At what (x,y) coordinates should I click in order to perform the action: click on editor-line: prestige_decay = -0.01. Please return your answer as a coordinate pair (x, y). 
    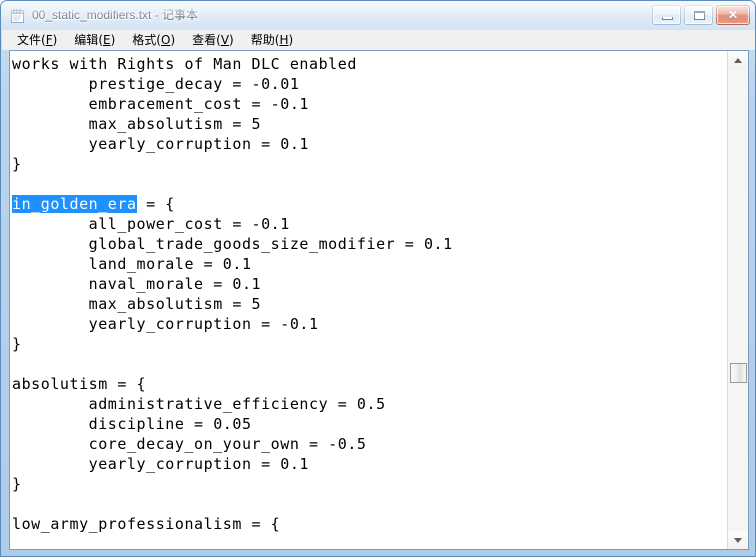
    Looking at the image, I should click on (156, 84).